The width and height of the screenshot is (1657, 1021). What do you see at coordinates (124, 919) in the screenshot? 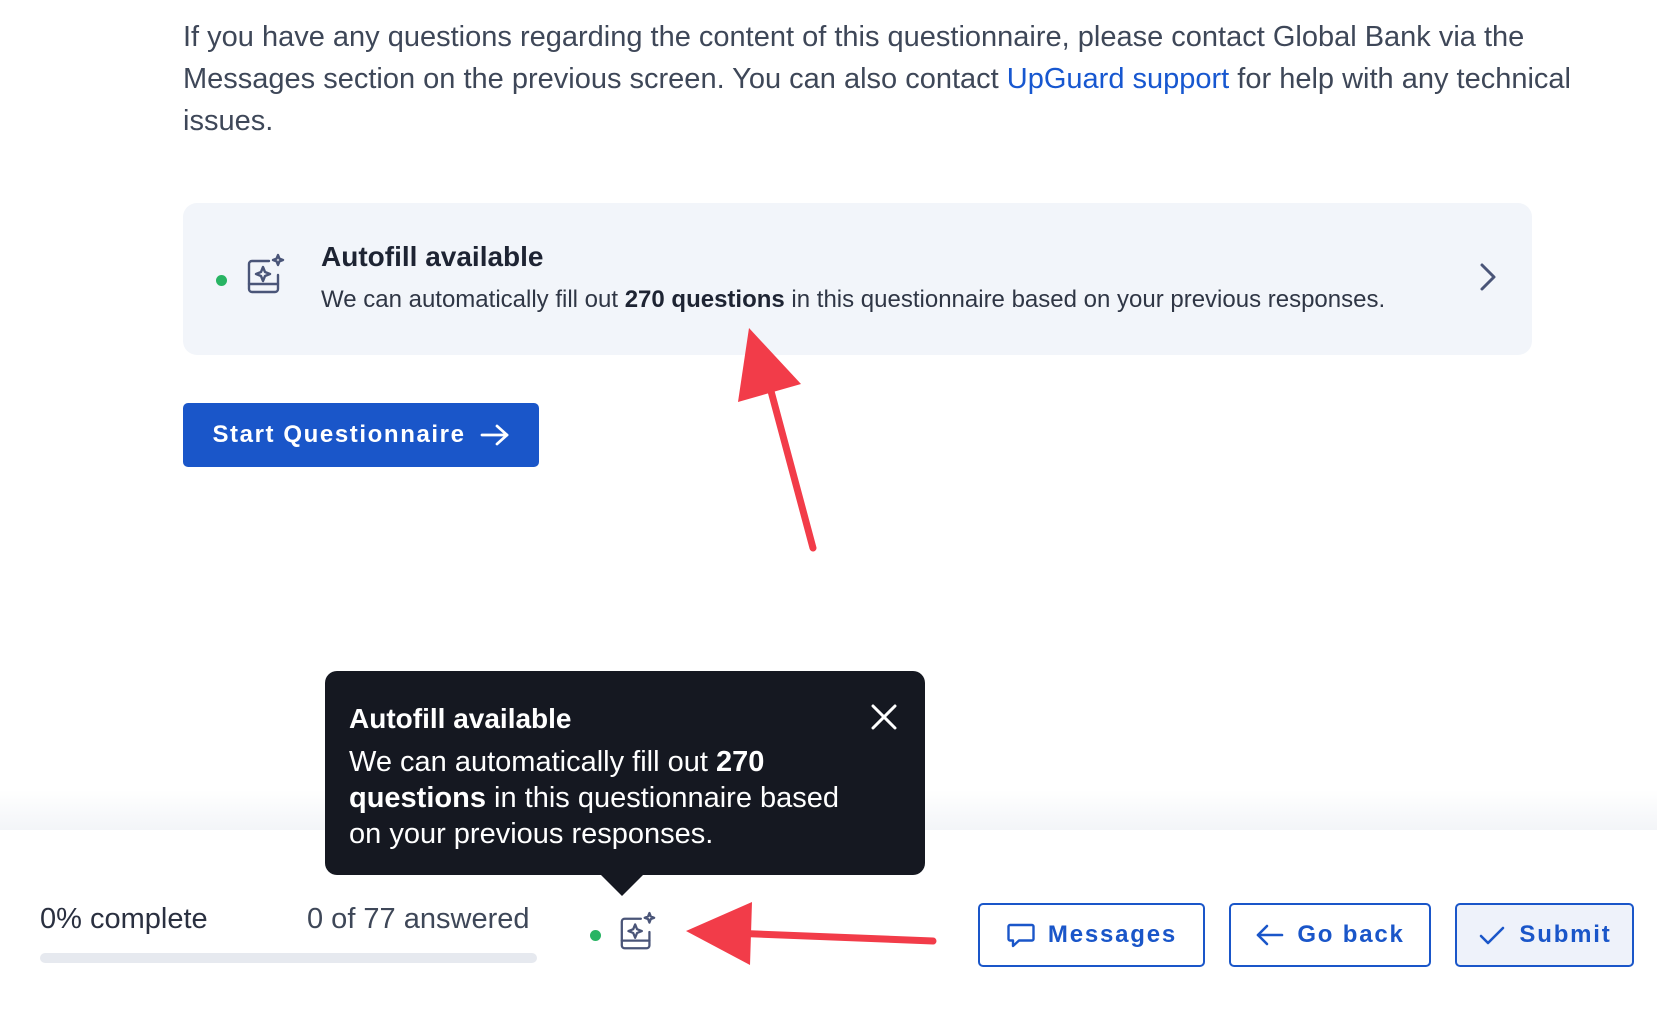
I see `progress-percent-label: 0% complete` at bounding box center [124, 919].